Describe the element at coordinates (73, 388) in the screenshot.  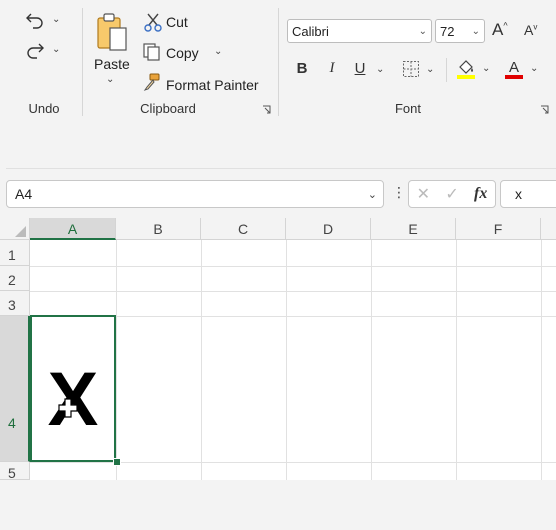
I see `selected-cell-a4` at that location.